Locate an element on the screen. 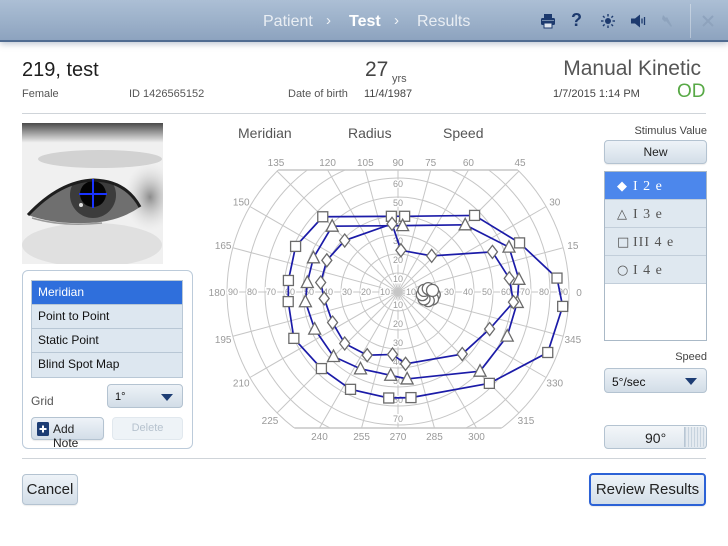 The height and width of the screenshot is (546, 728). mode-item-blind-spot-map: Blind Spot Map is located at coordinates (107, 365).